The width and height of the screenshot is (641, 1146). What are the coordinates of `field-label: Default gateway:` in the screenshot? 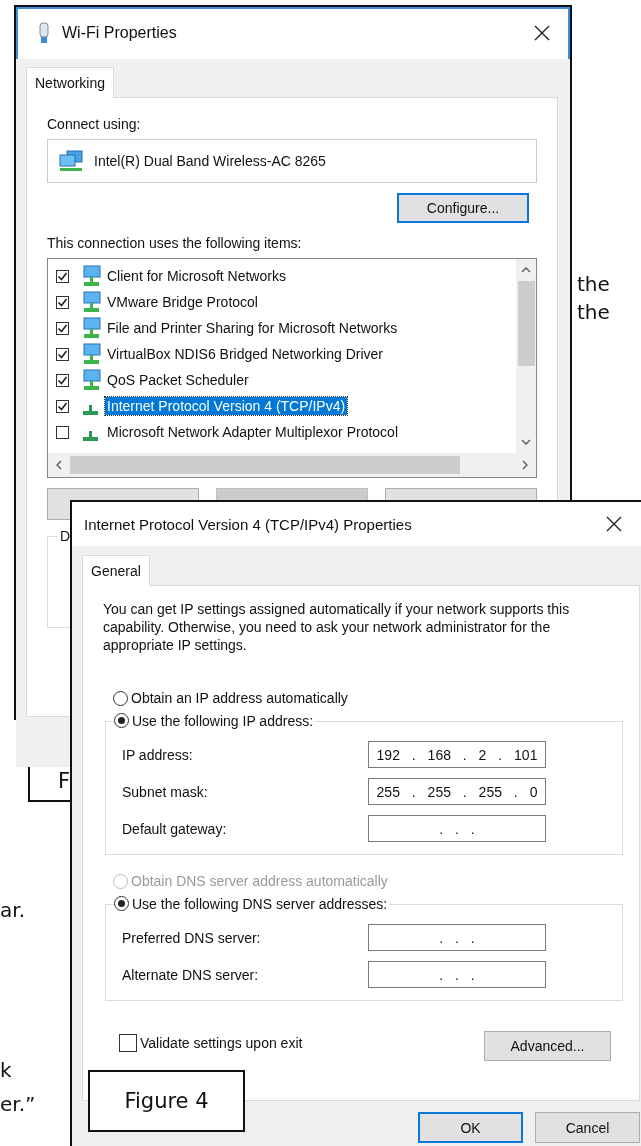 It's located at (174, 828).